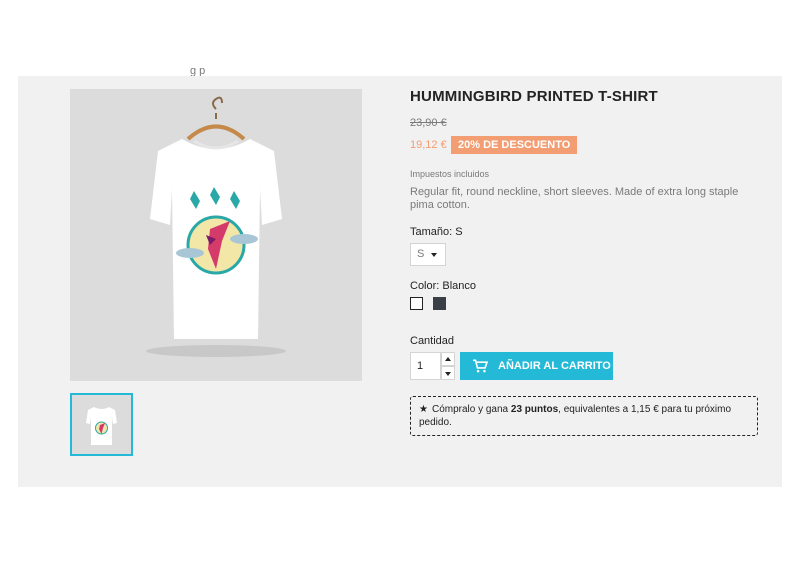 The image size is (800, 563). I want to click on size-select: S, so click(428, 254).